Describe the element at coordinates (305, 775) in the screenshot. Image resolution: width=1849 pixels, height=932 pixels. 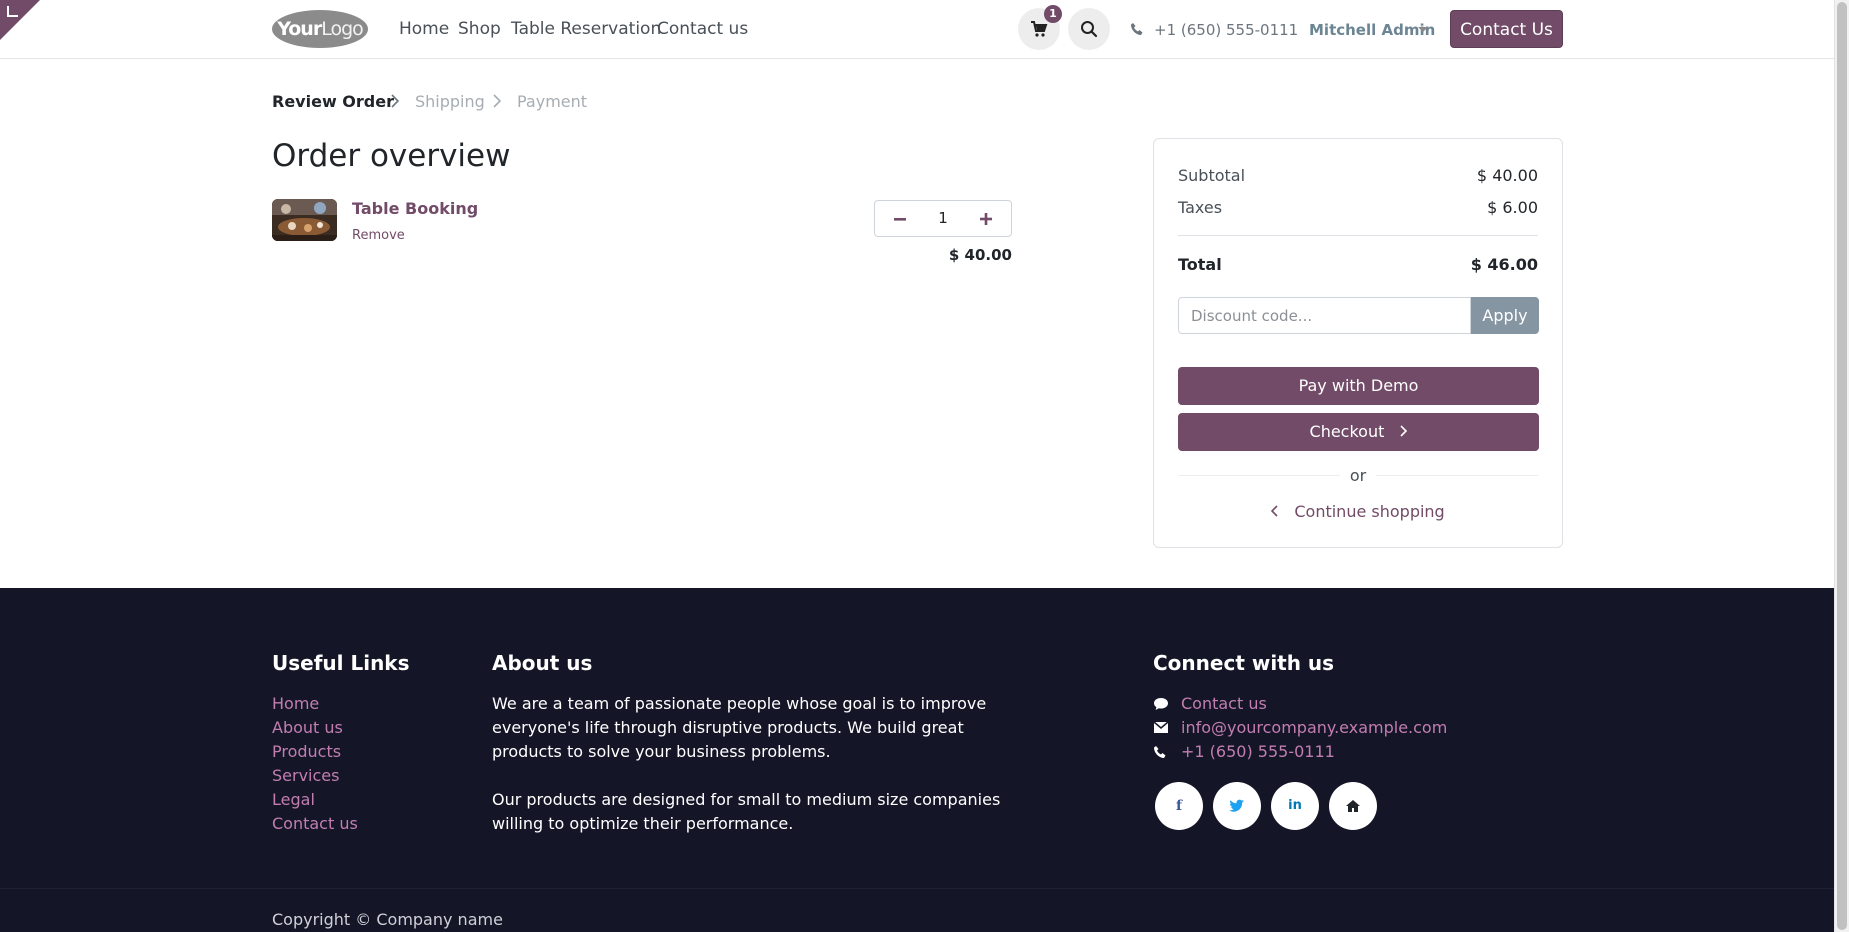
I see `footer-link-services: Services` at that location.